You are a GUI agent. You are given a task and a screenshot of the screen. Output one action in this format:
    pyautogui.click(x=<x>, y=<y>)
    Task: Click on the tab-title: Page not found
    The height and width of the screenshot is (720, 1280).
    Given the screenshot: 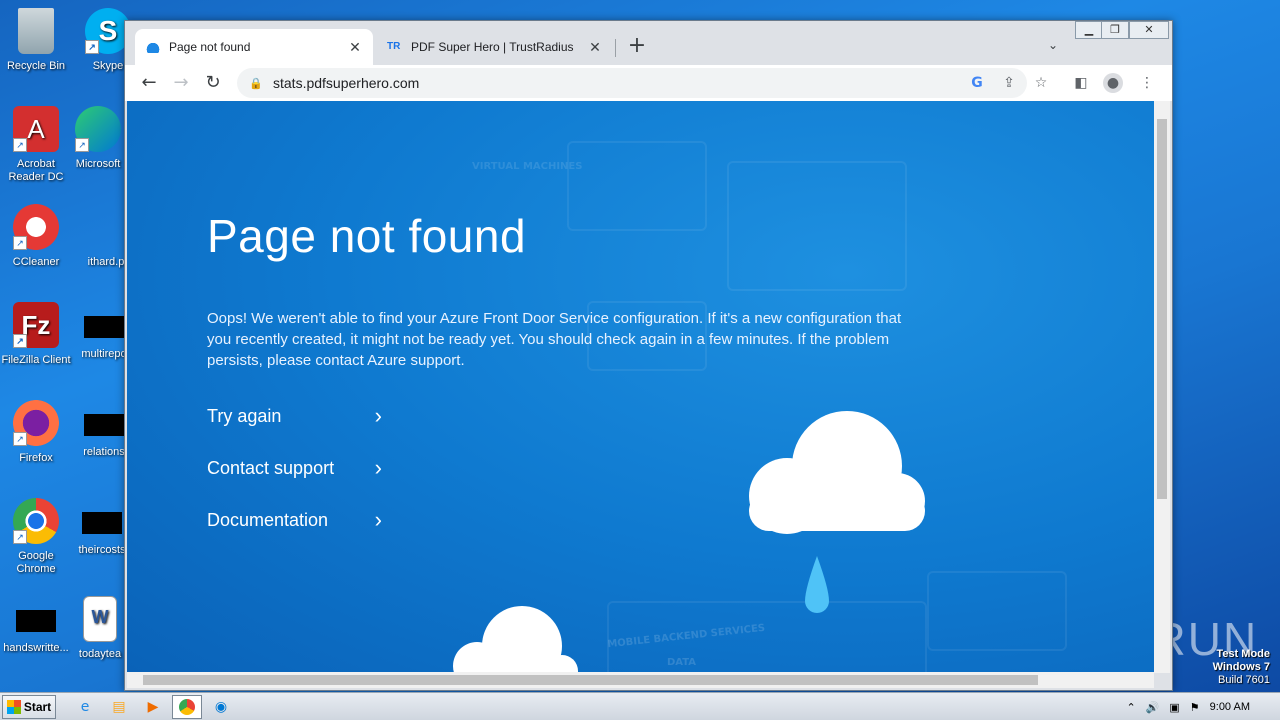 What is the action you would take?
    pyautogui.click(x=210, y=47)
    